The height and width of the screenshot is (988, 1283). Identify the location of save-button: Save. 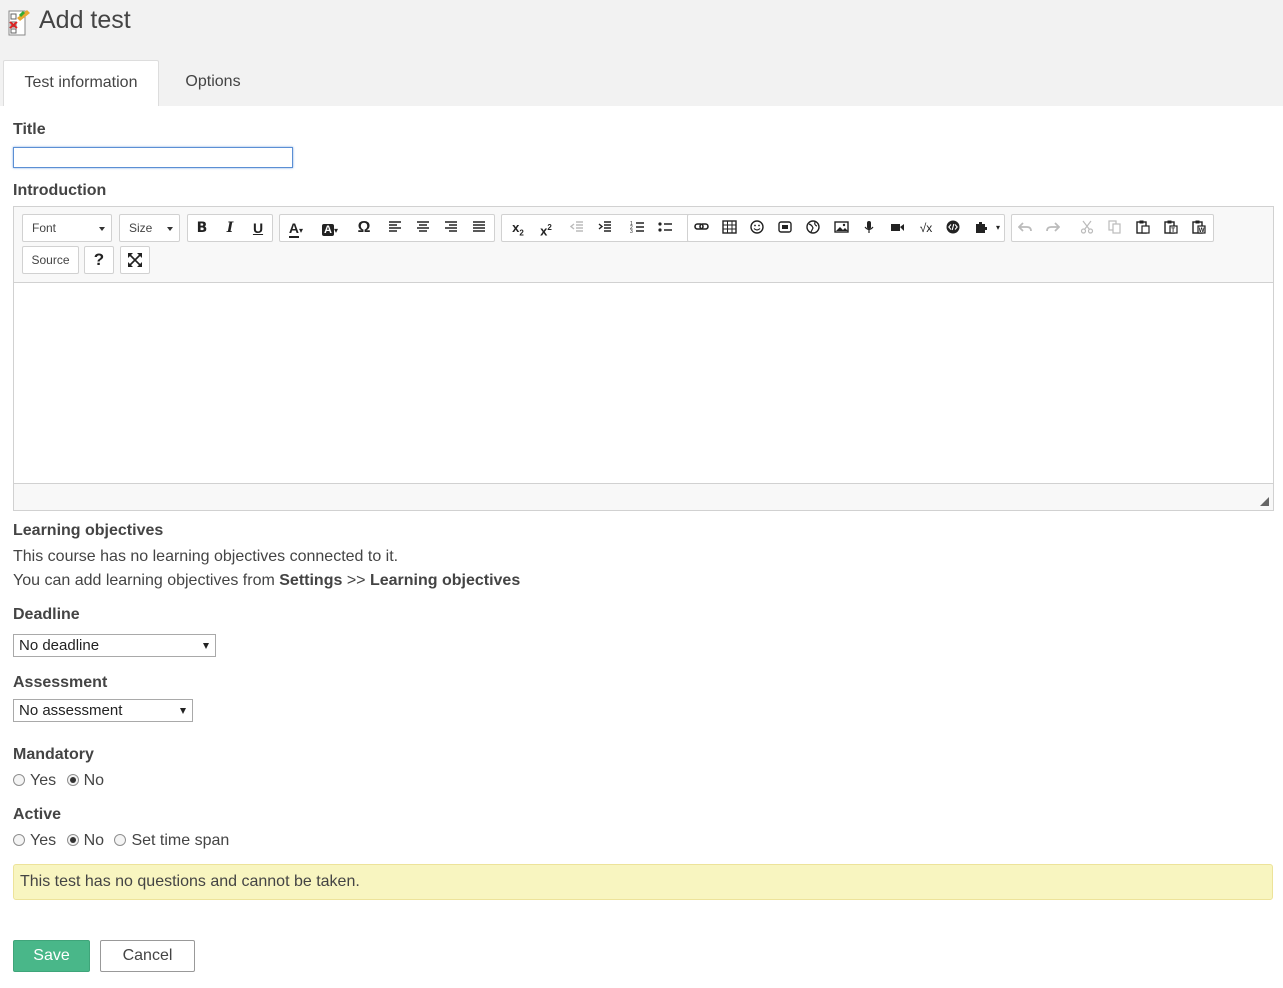
(51, 956).